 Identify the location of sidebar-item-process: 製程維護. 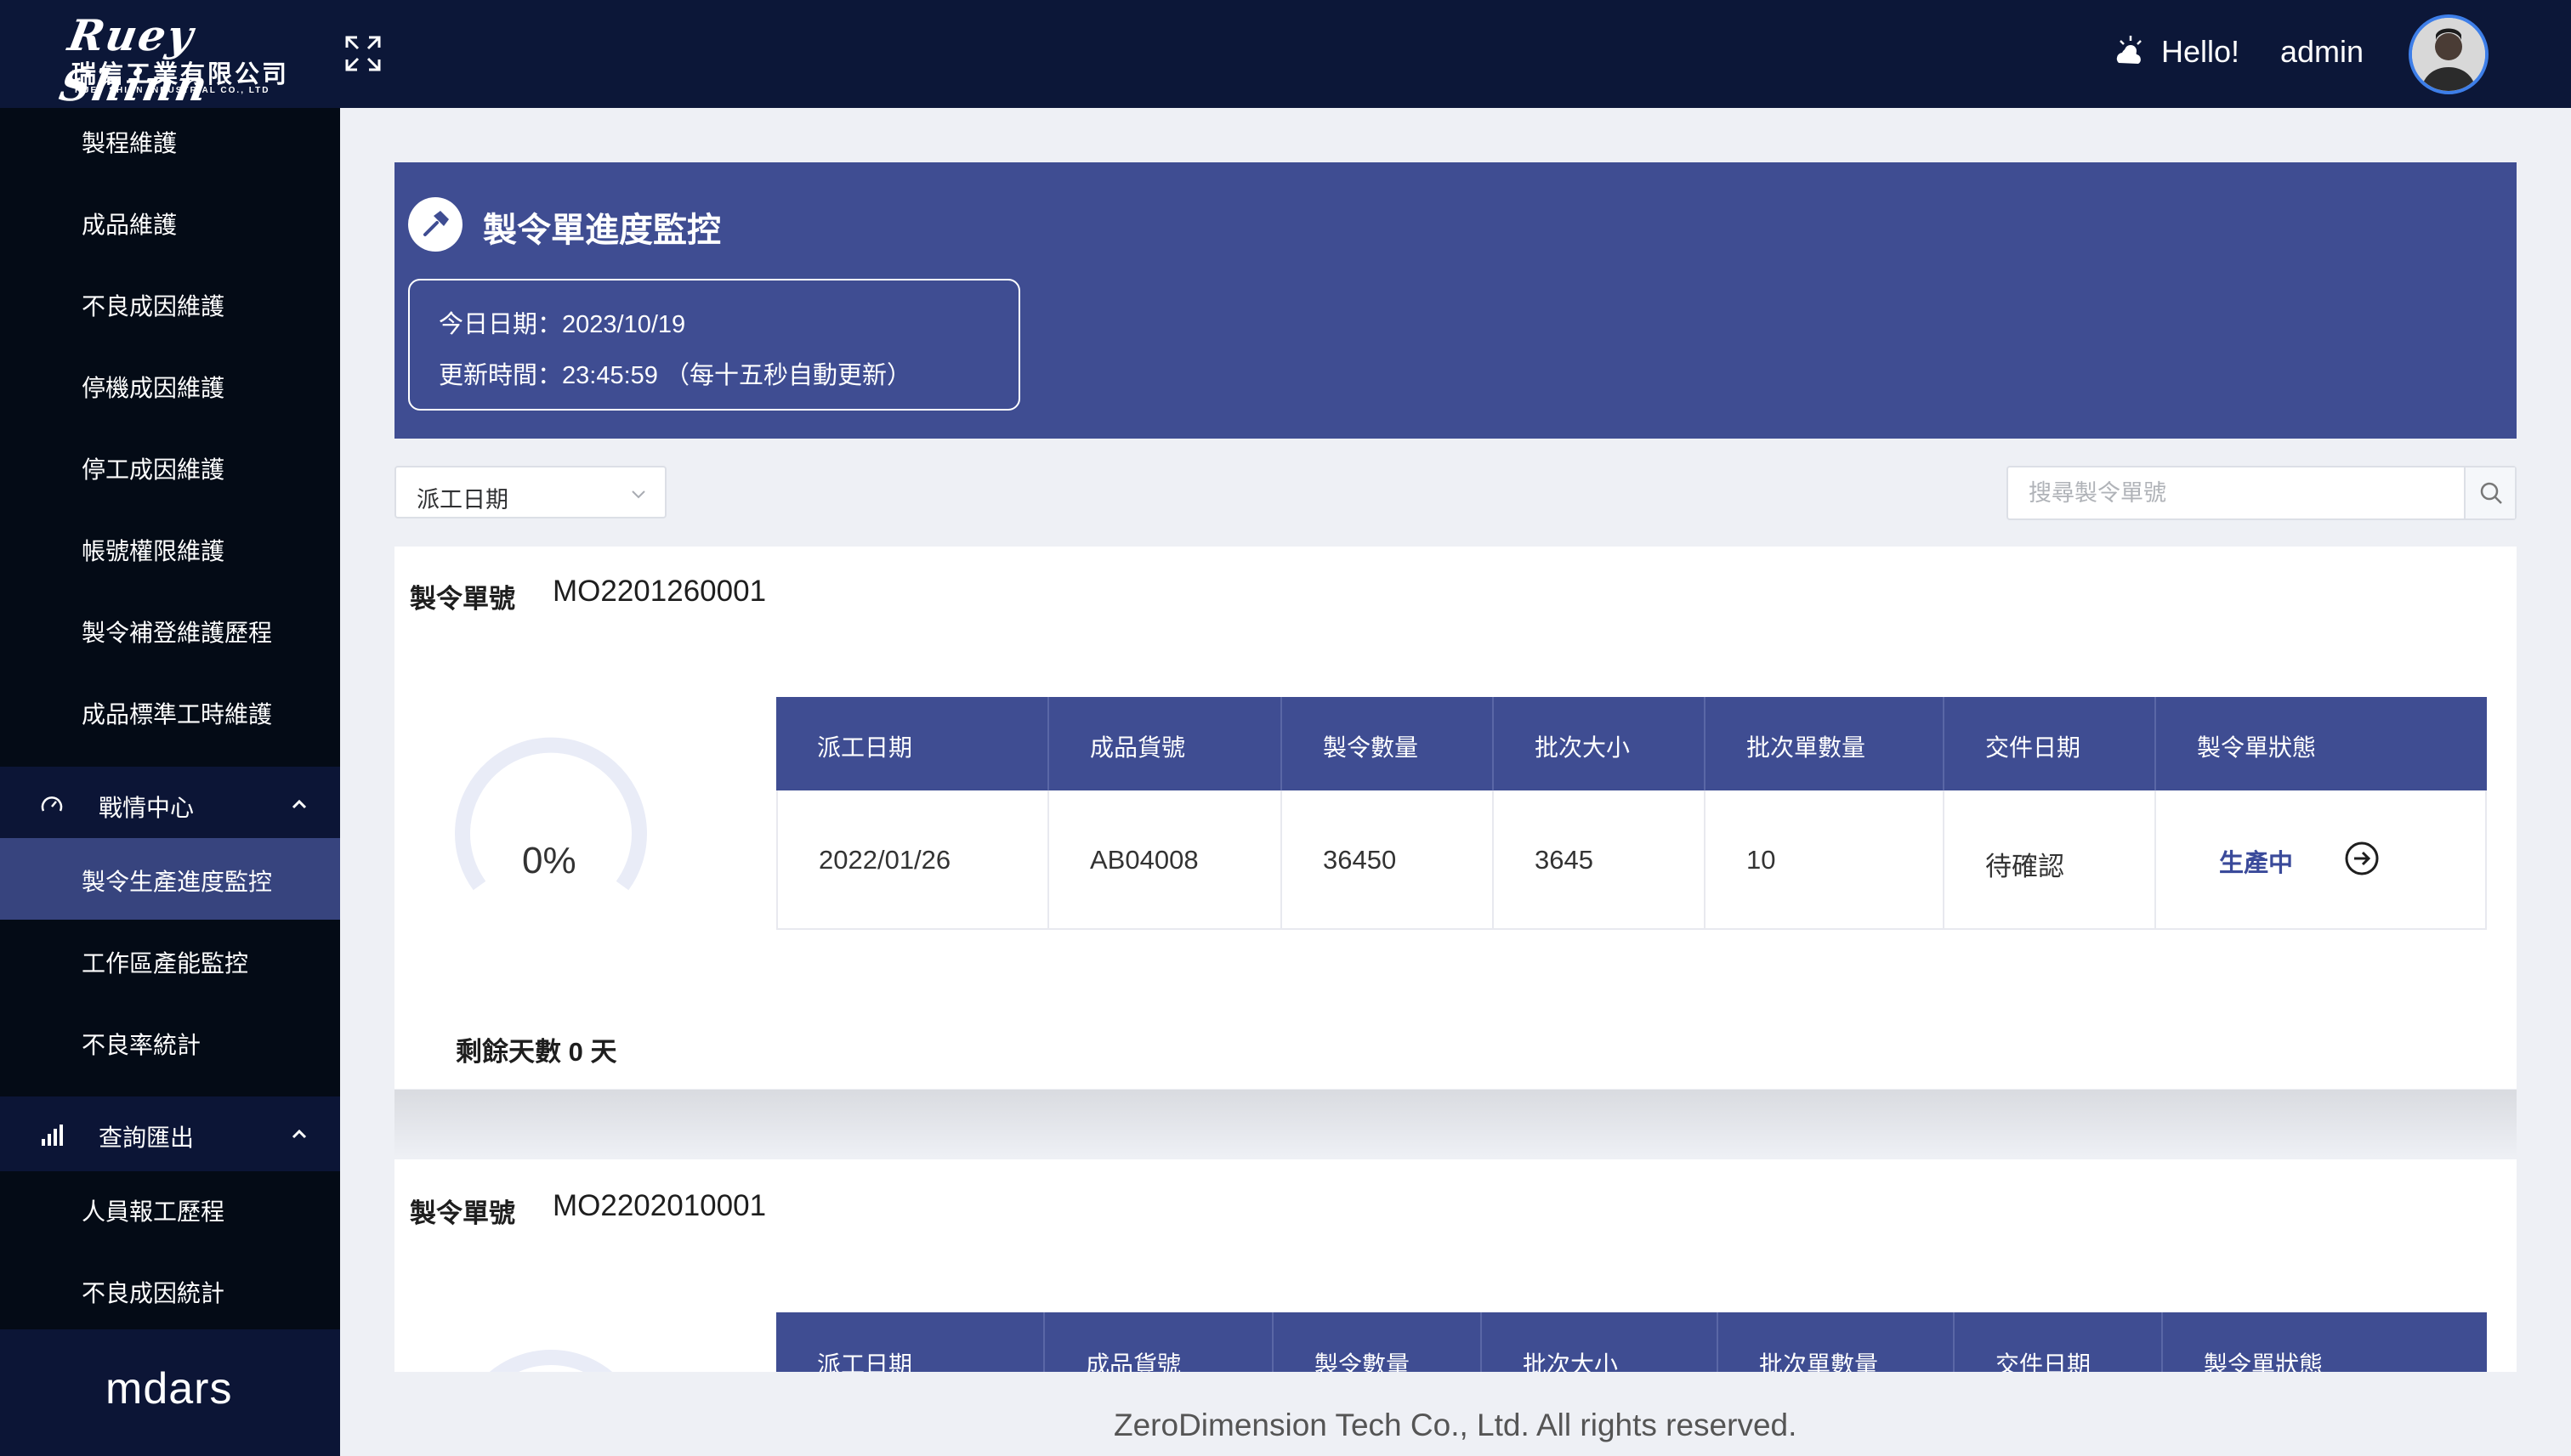
(170, 140).